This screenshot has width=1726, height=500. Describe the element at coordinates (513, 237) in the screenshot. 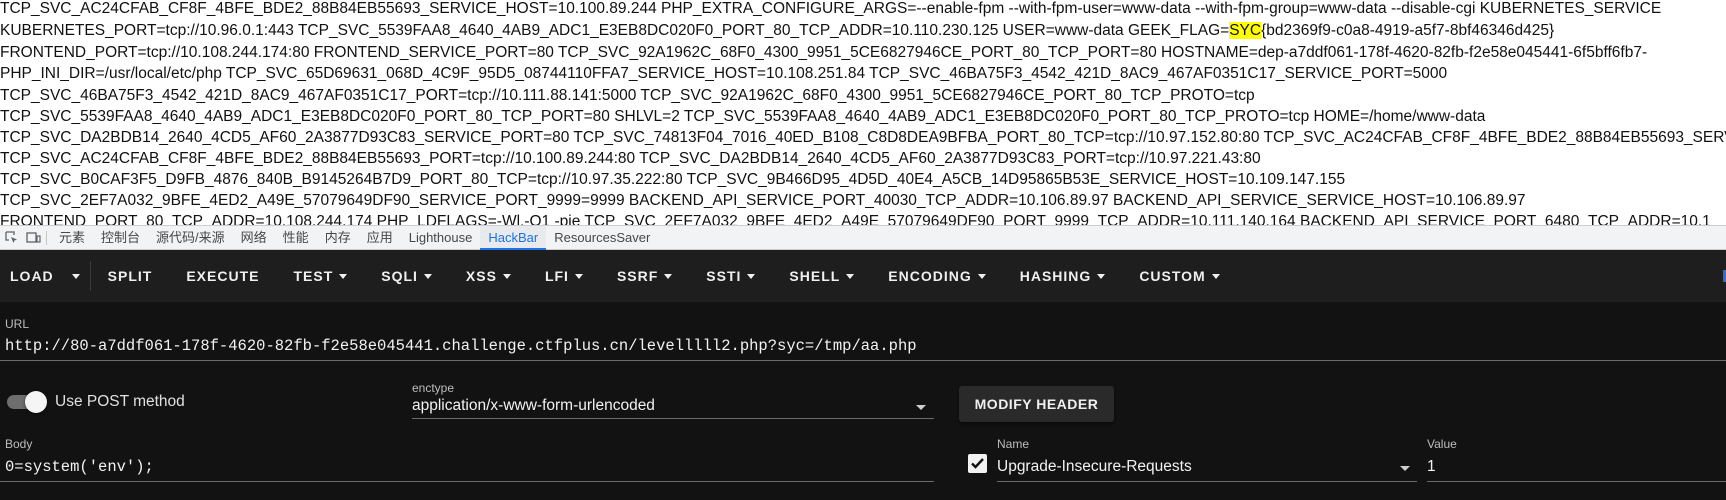

I see `tab-hackbar: HackBar` at that location.